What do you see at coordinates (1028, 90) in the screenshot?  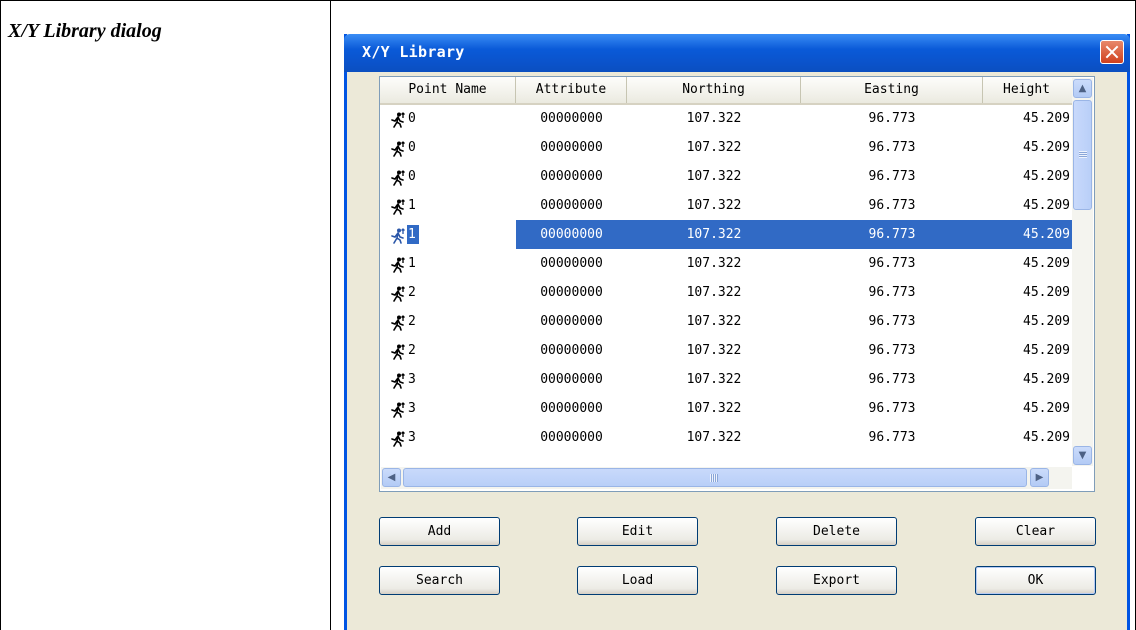 I see `column-header-height: Height` at bounding box center [1028, 90].